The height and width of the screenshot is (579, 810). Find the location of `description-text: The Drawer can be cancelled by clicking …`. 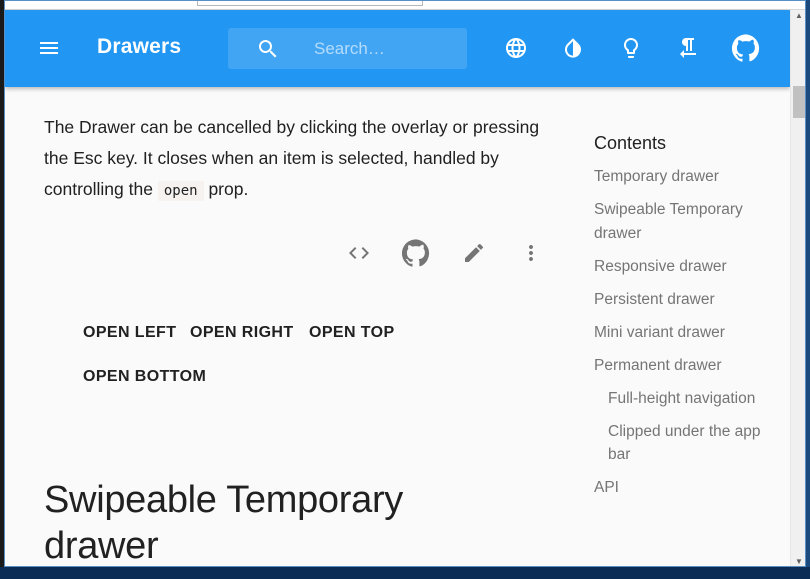

description-text: The Drawer can be cancelled by clicking … is located at coordinates (292, 158).